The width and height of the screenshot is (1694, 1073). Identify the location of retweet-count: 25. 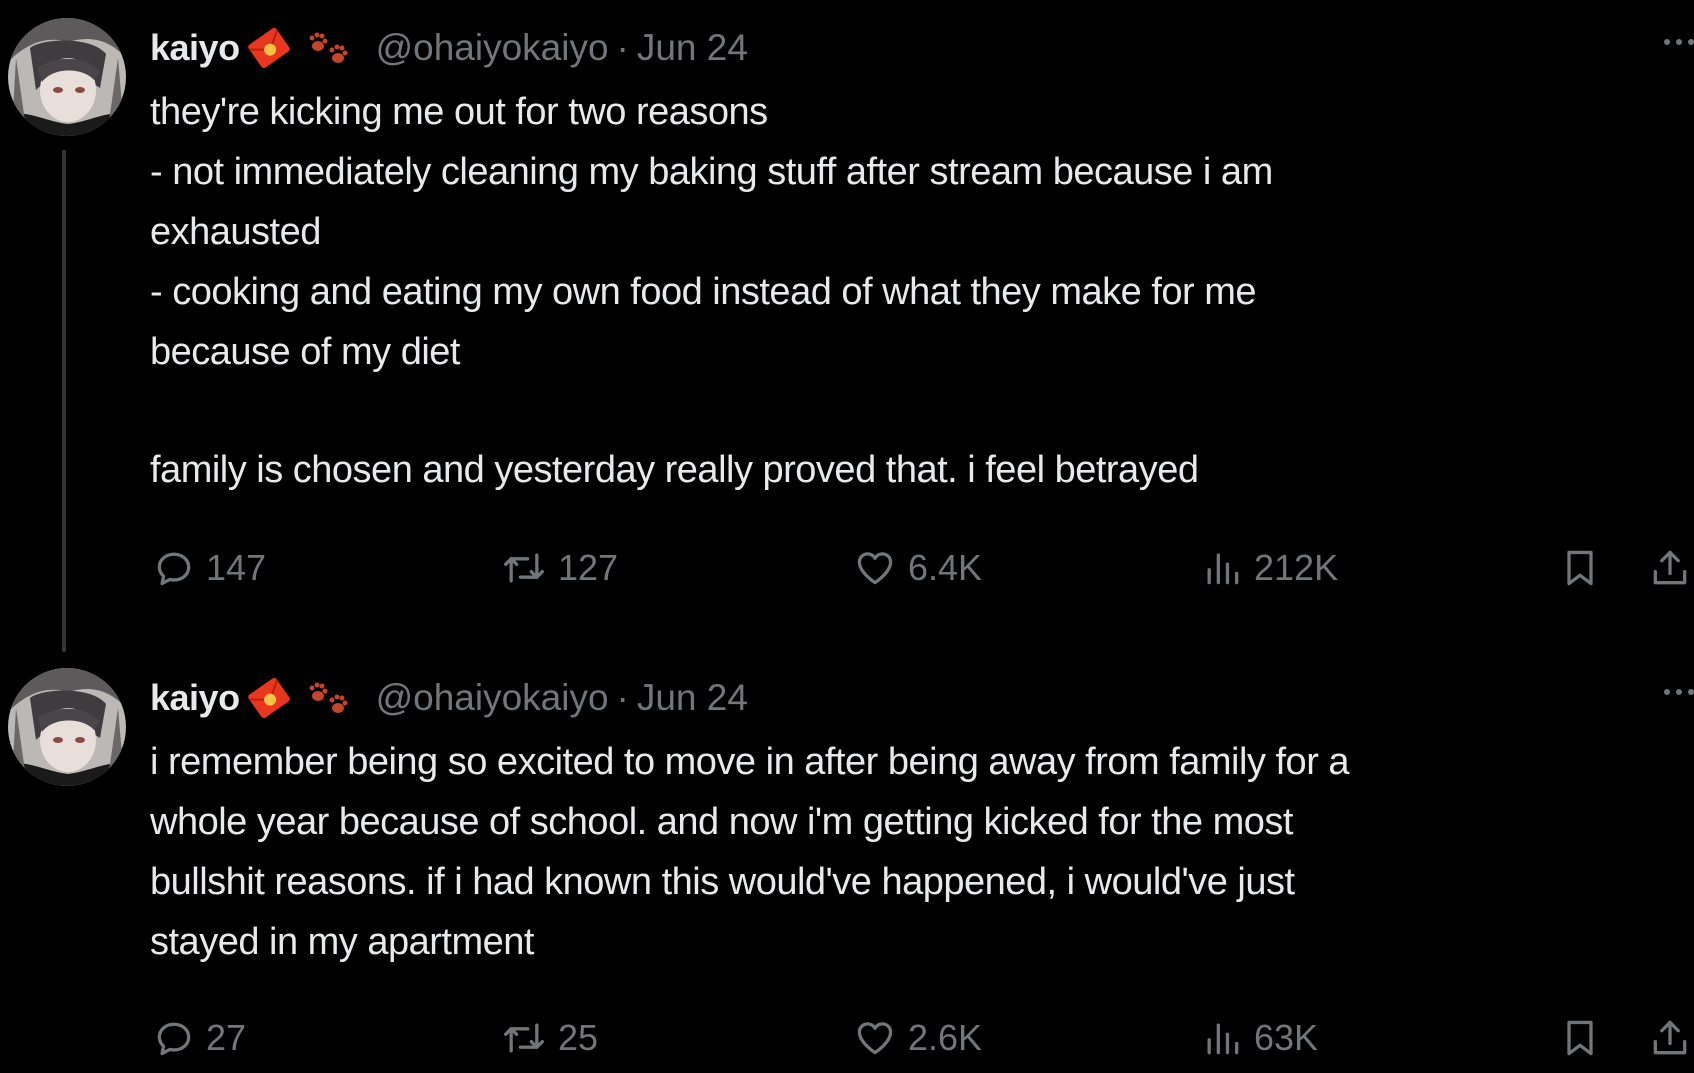
(578, 1037).